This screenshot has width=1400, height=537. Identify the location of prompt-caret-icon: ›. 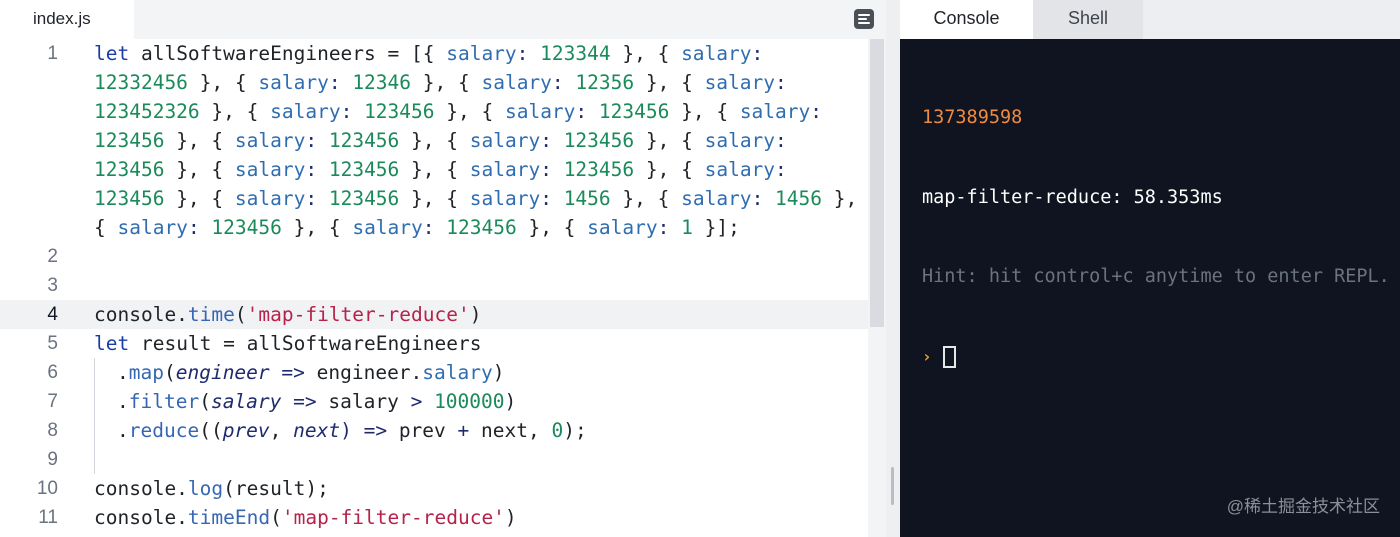
(927, 356).